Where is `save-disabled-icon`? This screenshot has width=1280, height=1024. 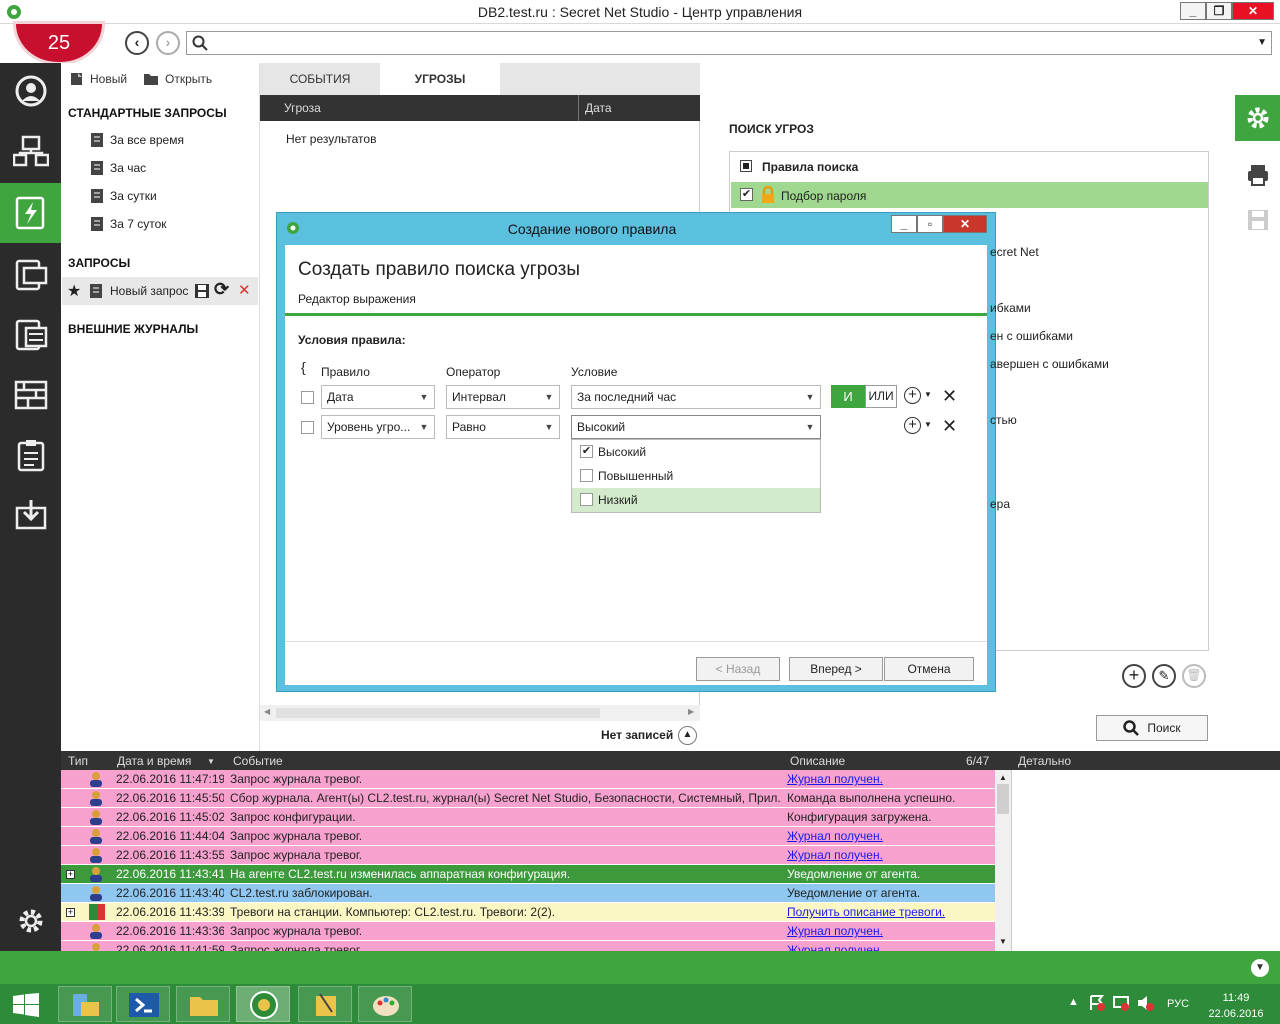 save-disabled-icon is located at coordinates (1258, 220).